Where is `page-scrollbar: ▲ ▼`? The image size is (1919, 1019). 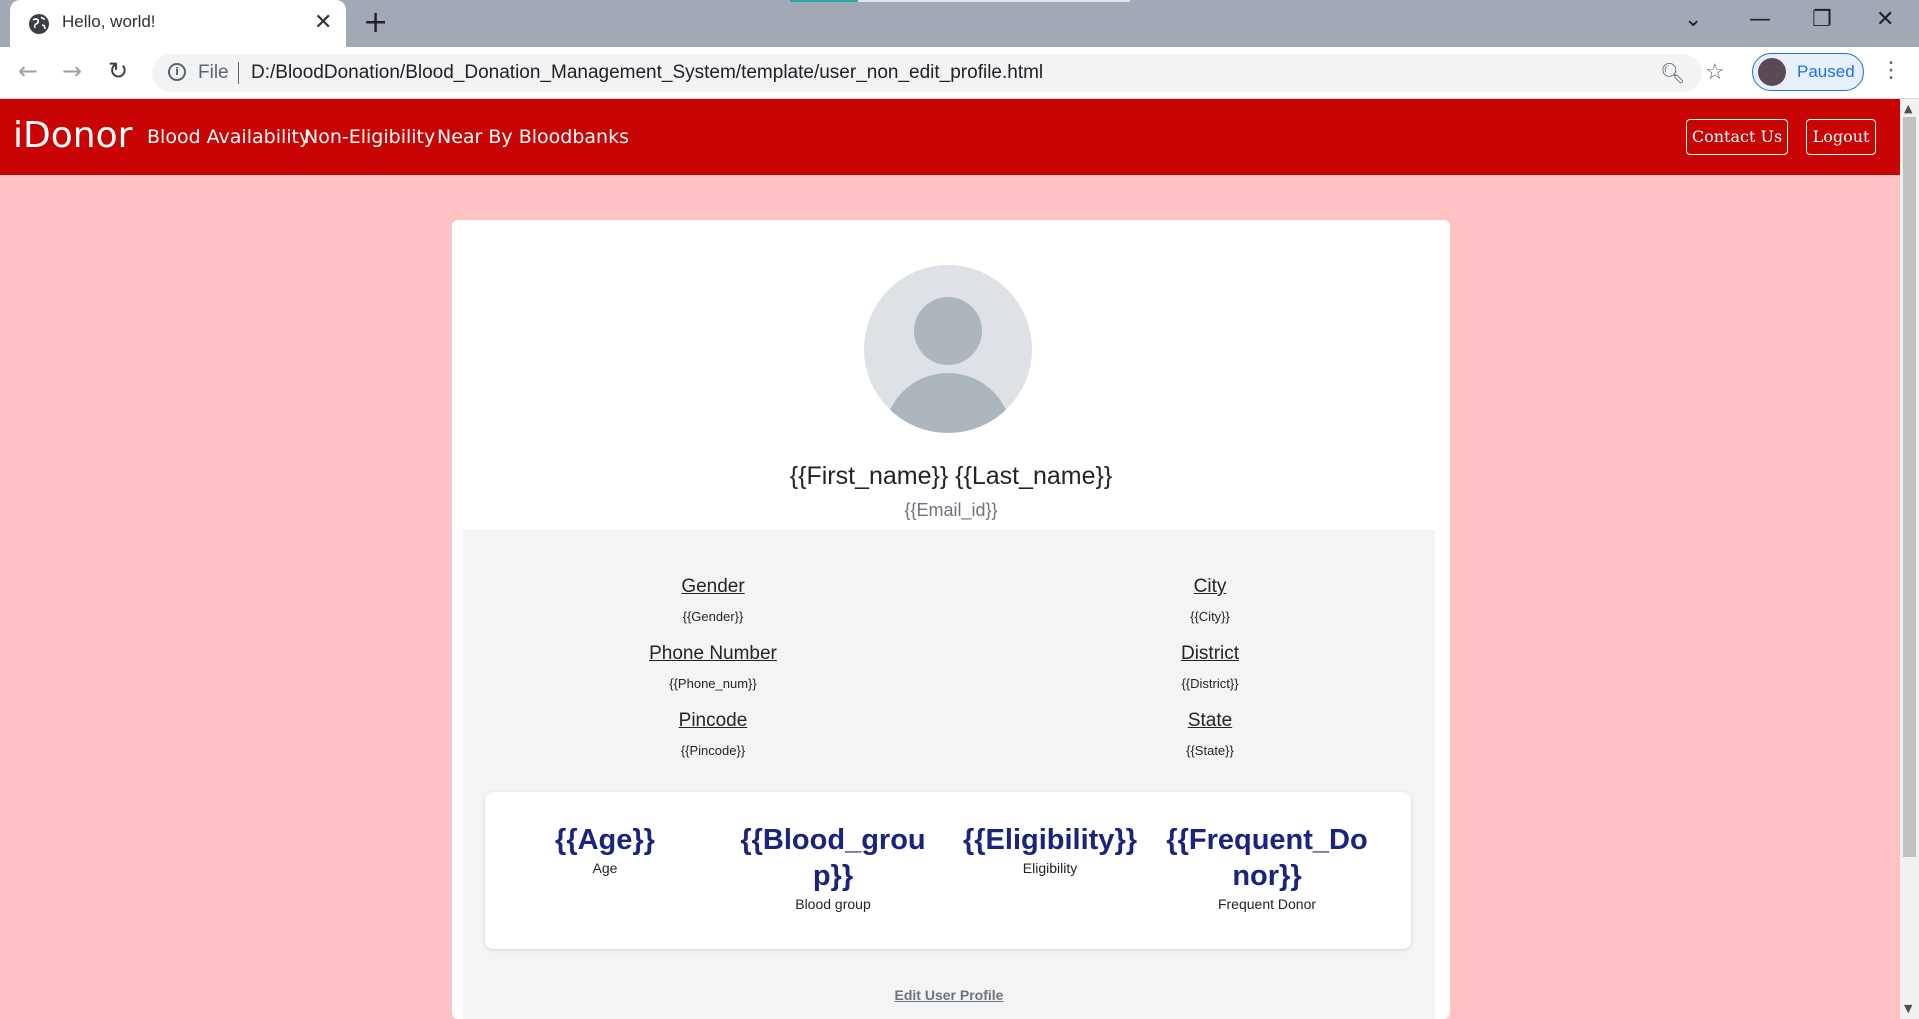
page-scrollbar: ▲ ▼ is located at coordinates (1909, 559).